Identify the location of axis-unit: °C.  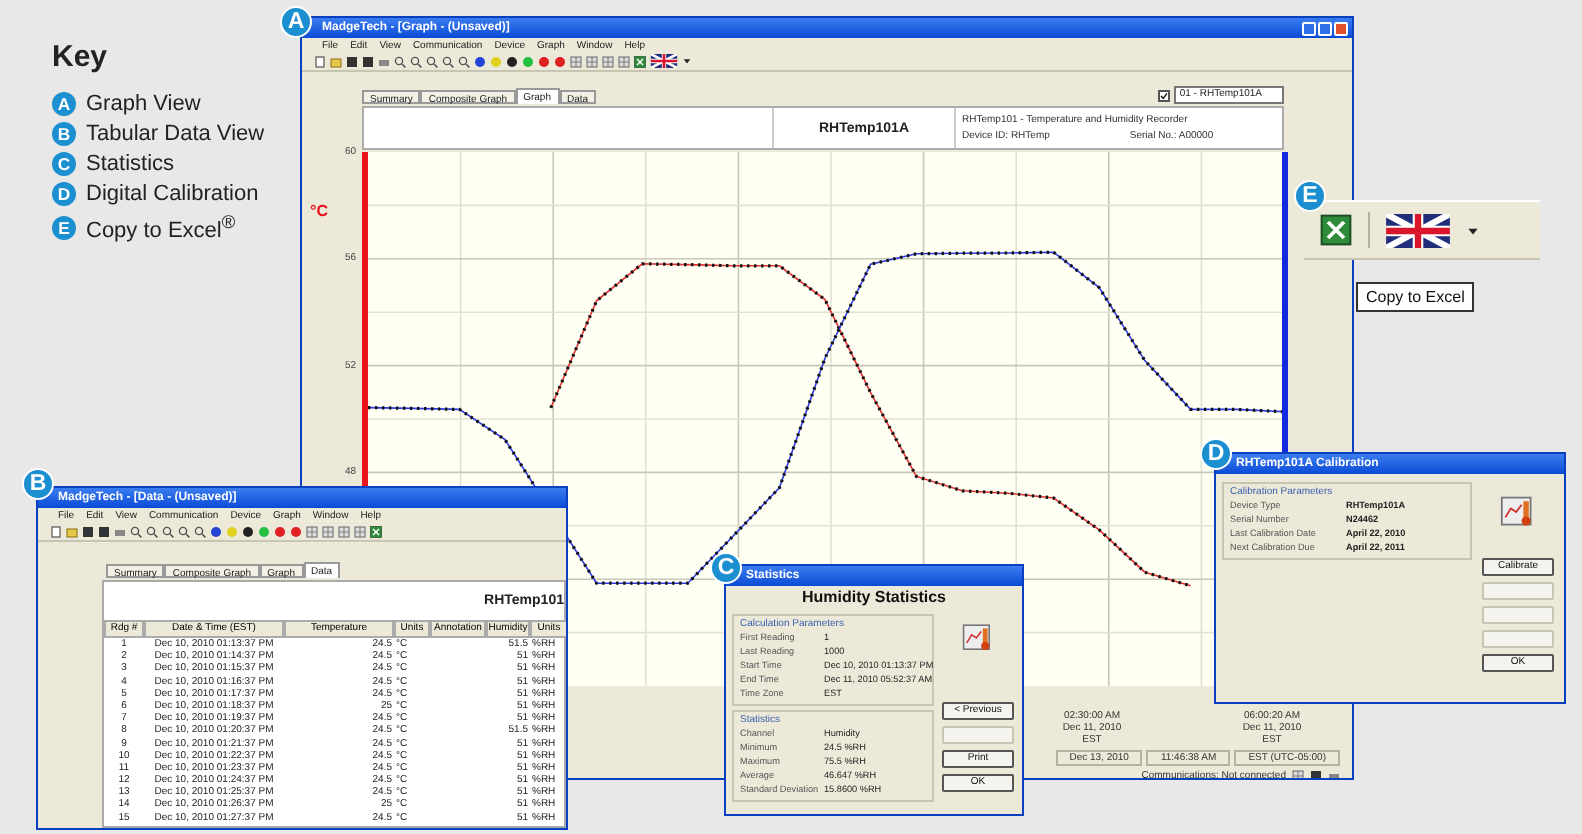
(319, 211).